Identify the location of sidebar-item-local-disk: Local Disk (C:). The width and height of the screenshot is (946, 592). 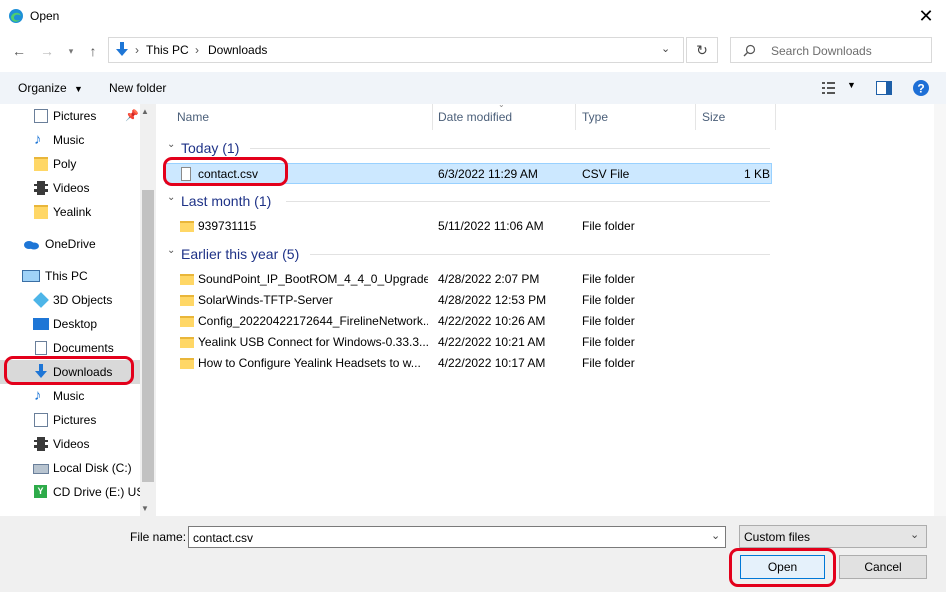
(70, 468).